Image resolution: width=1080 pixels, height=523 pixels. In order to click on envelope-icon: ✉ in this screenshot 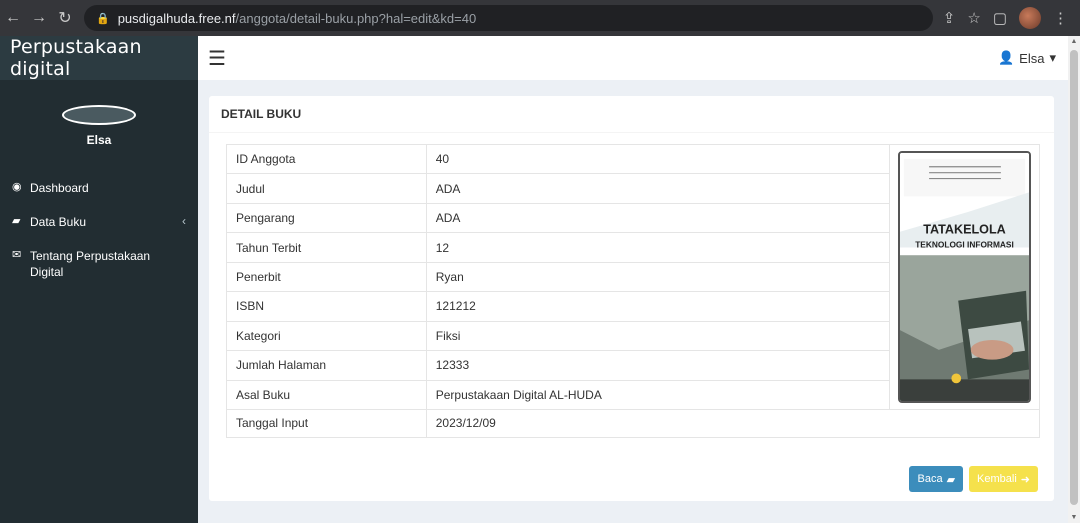, I will do `click(17, 255)`.